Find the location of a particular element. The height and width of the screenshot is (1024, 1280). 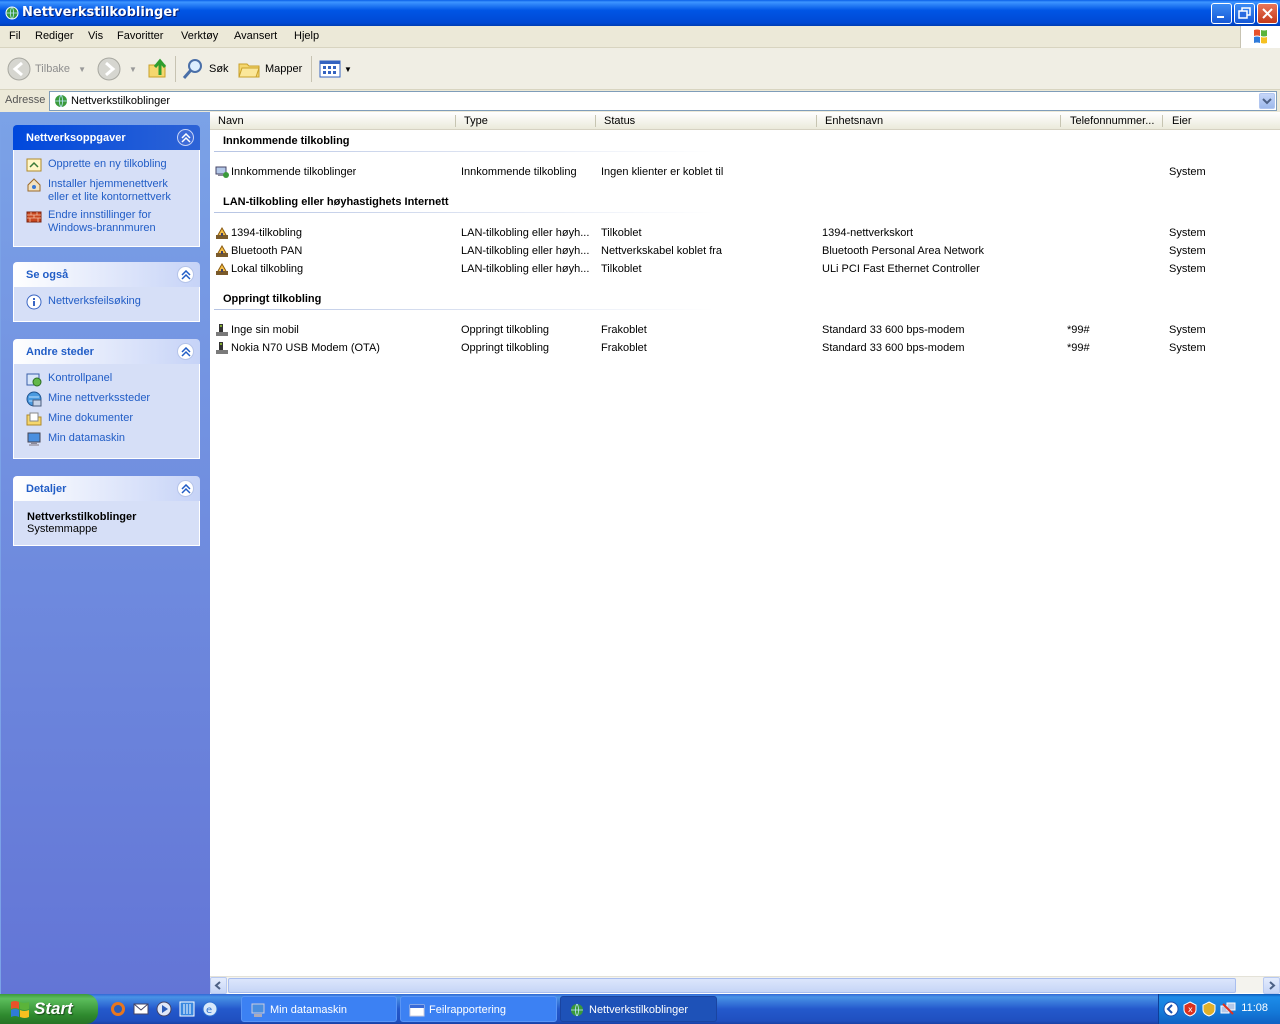

menu-view: Vis is located at coordinates (95, 36).